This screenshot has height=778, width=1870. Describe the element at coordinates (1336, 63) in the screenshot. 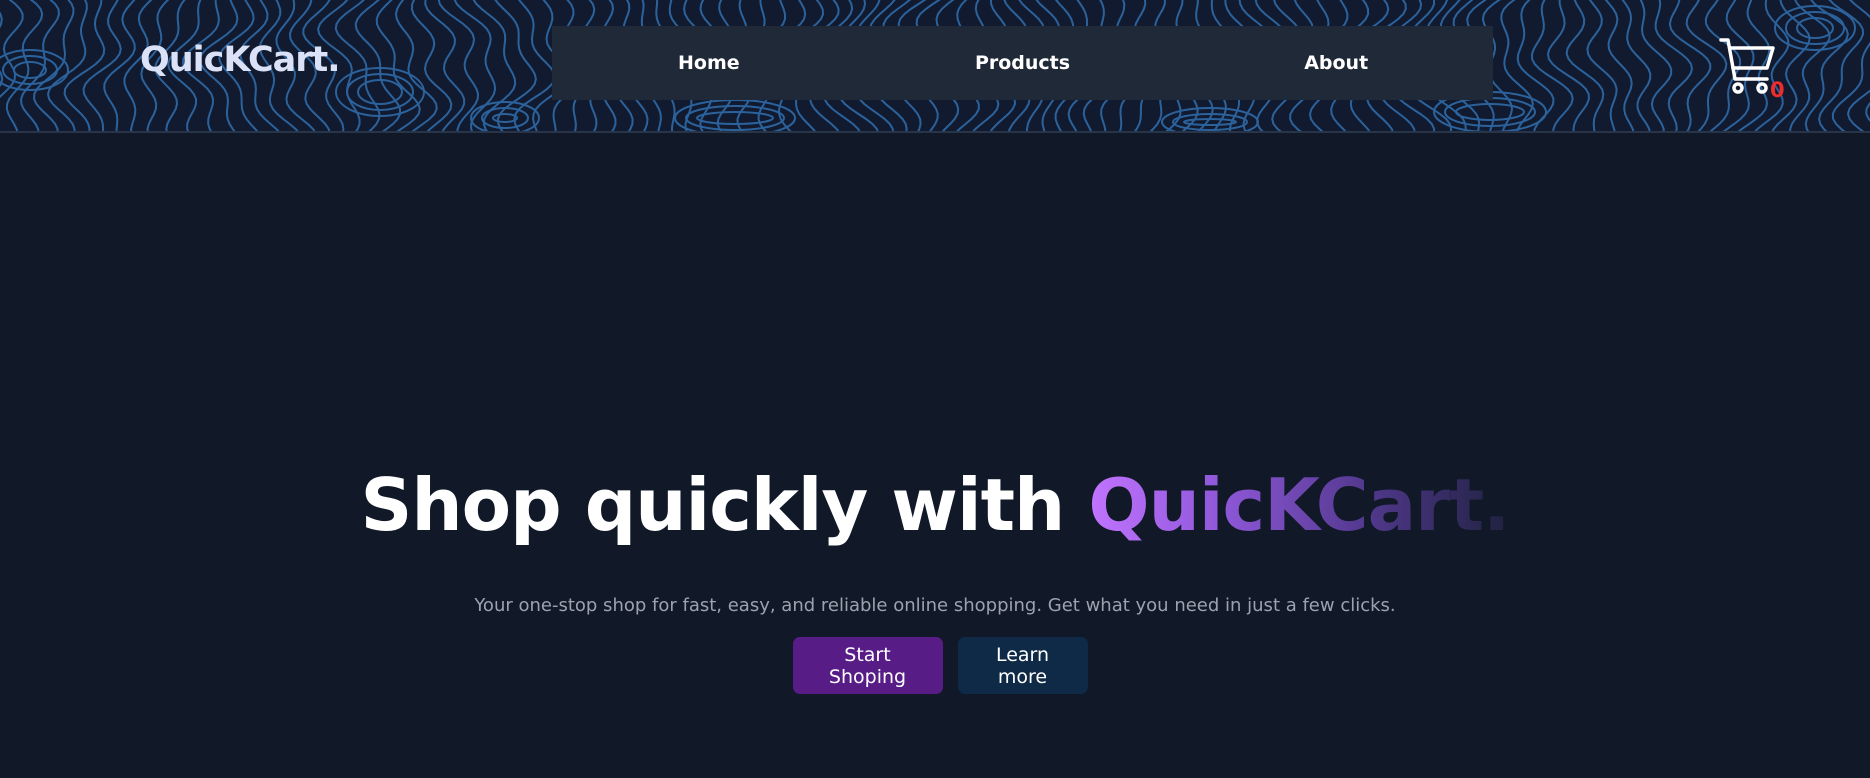

I see `nav-about: About` at that location.